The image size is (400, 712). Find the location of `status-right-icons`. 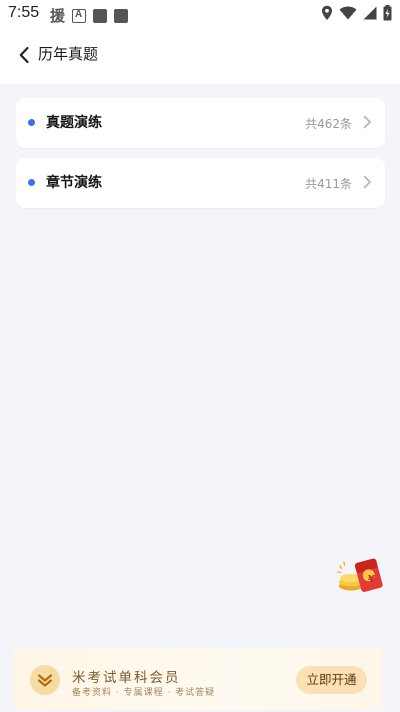

status-right-icons is located at coordinates (356, 13).